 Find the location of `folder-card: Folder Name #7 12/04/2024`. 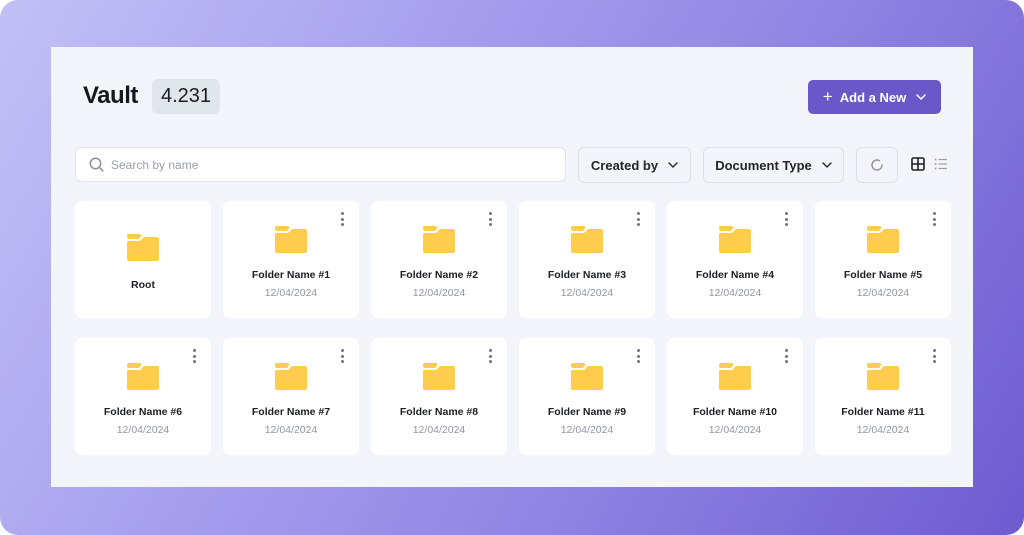

folder-card: Folder Name #7 12/04/2024 is located at coordinates (291, 396).